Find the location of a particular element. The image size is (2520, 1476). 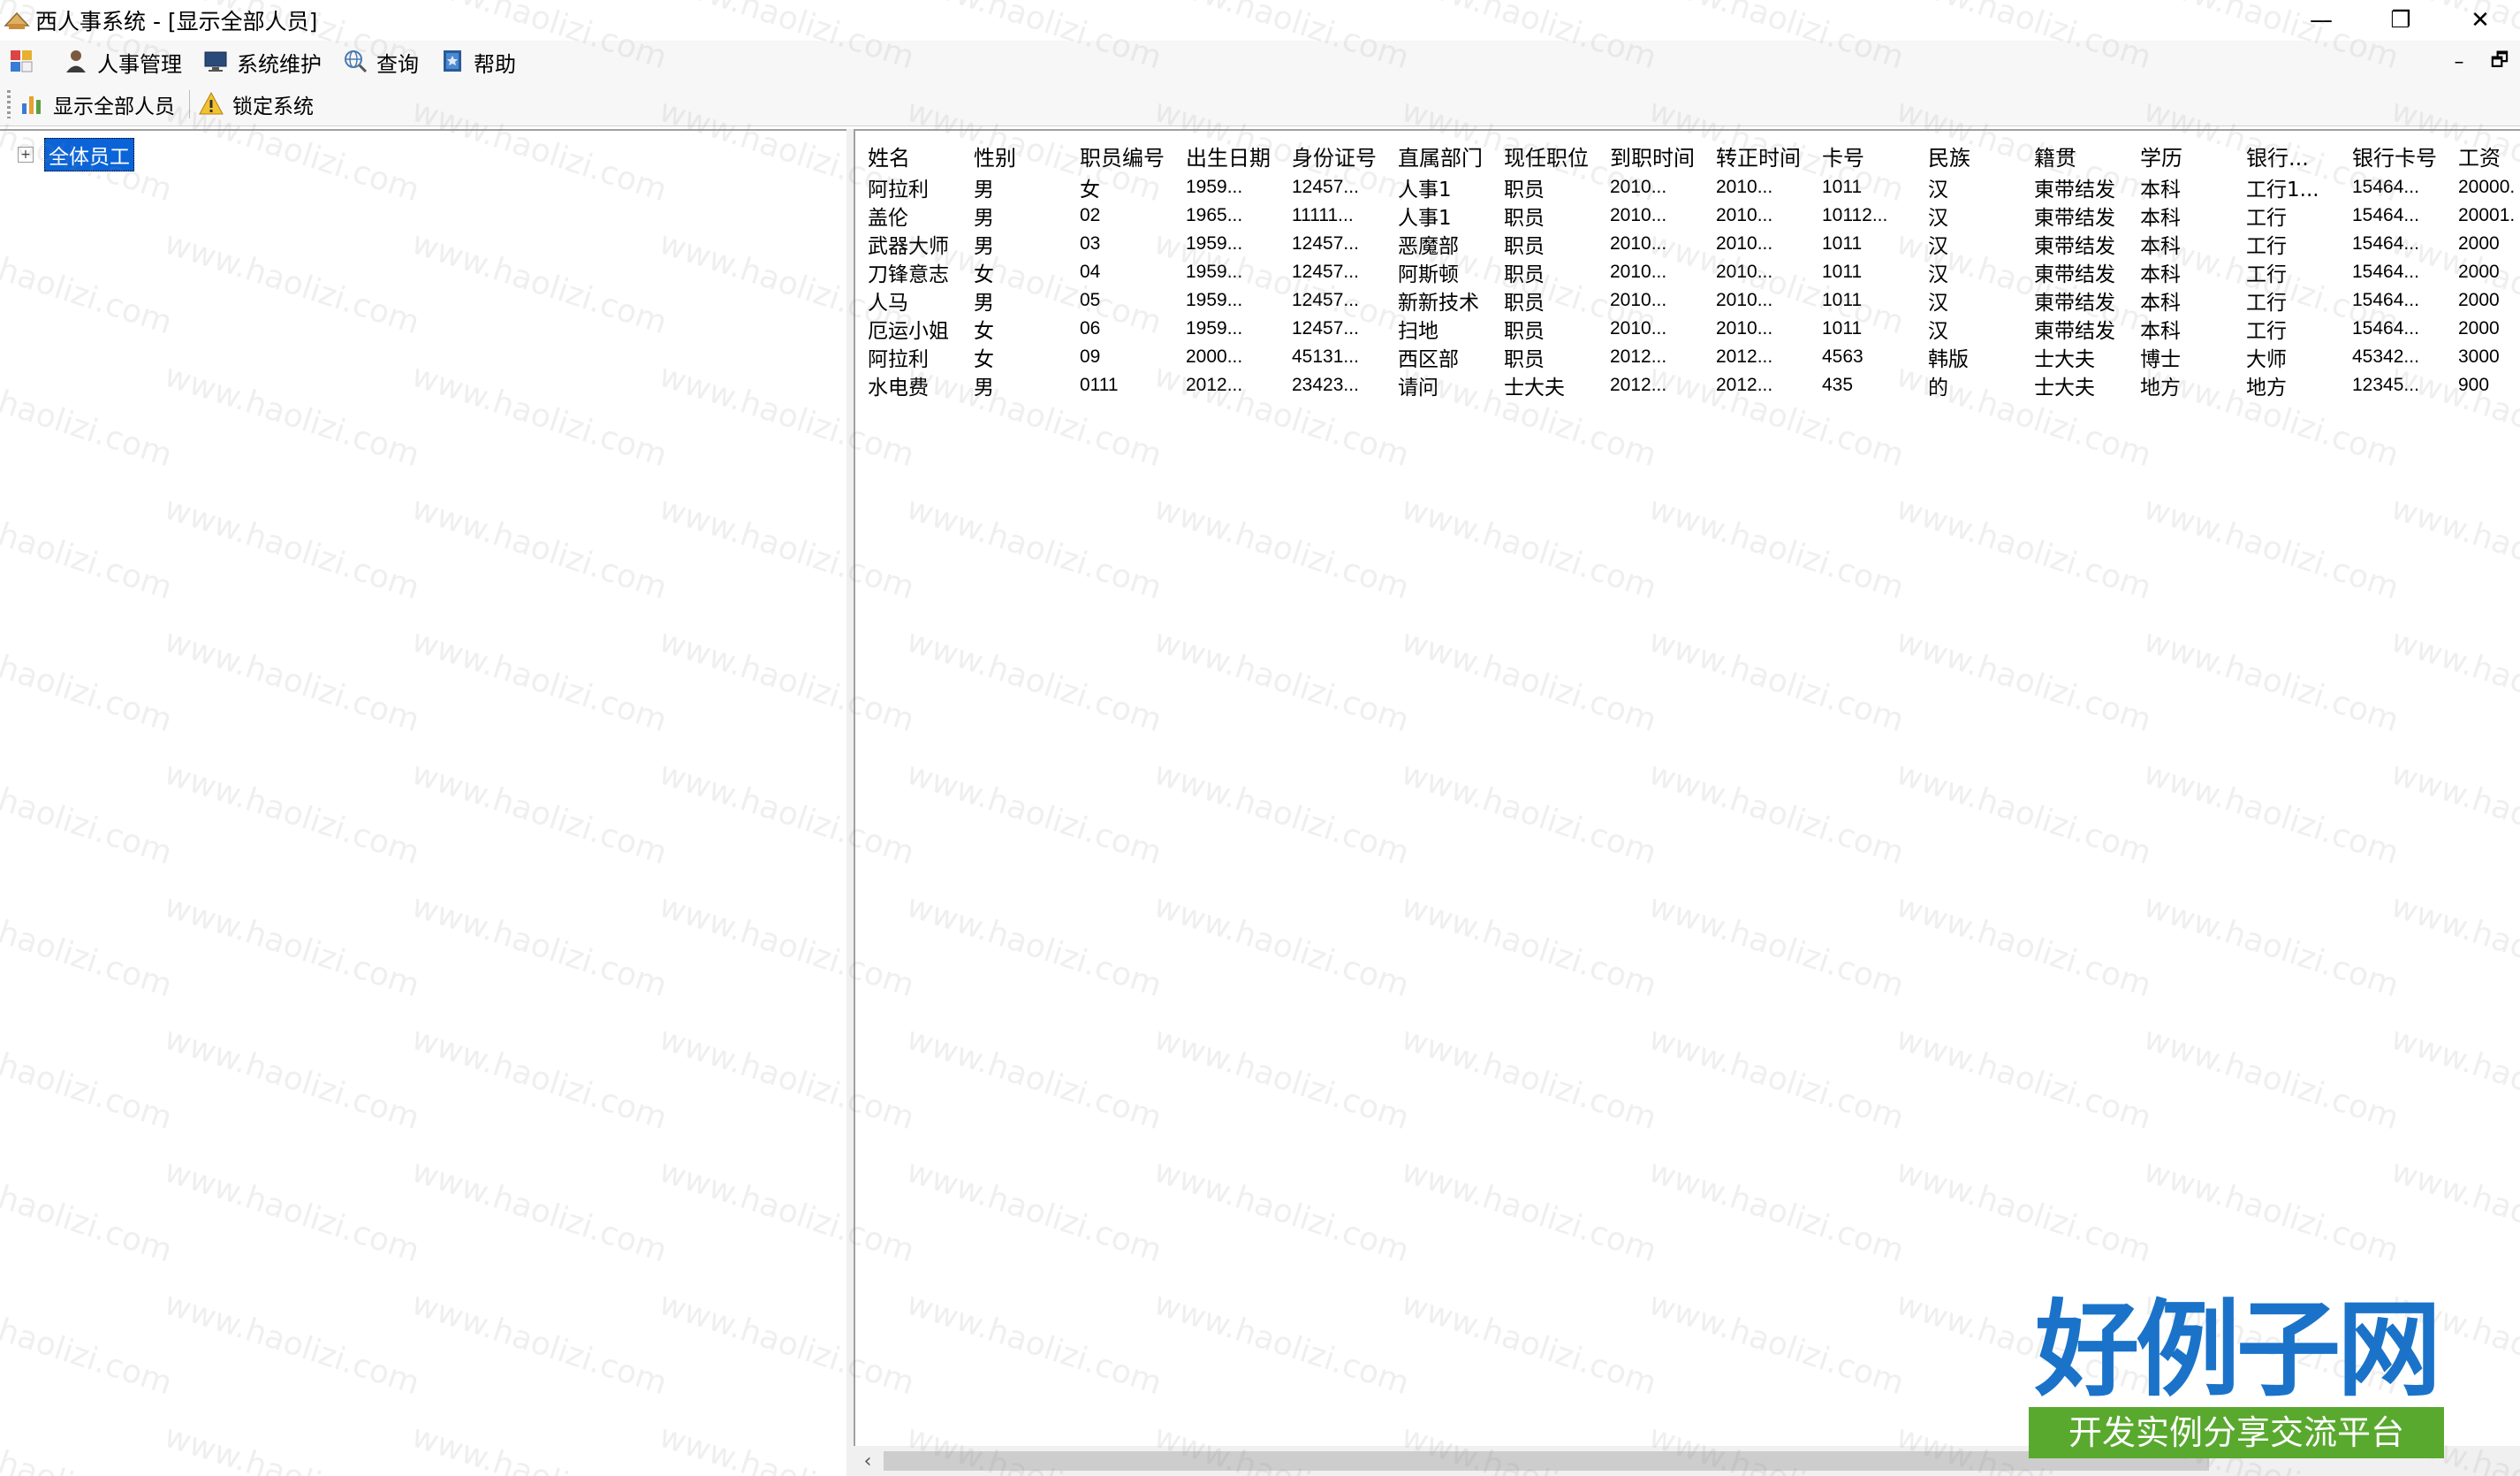

table-cell: 0111 is located at coordinates (1099, 385).